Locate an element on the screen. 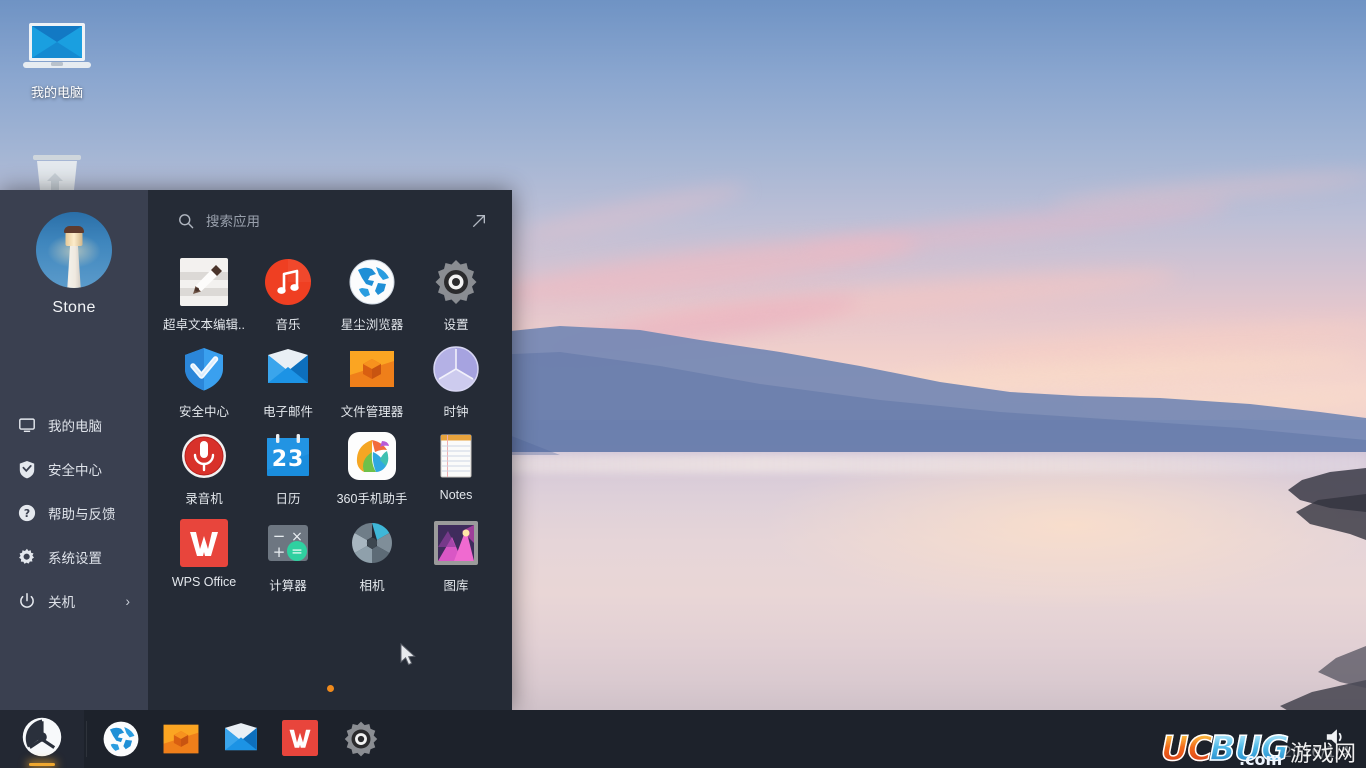  app-notes: Notes is located at coordinates (456, 471).